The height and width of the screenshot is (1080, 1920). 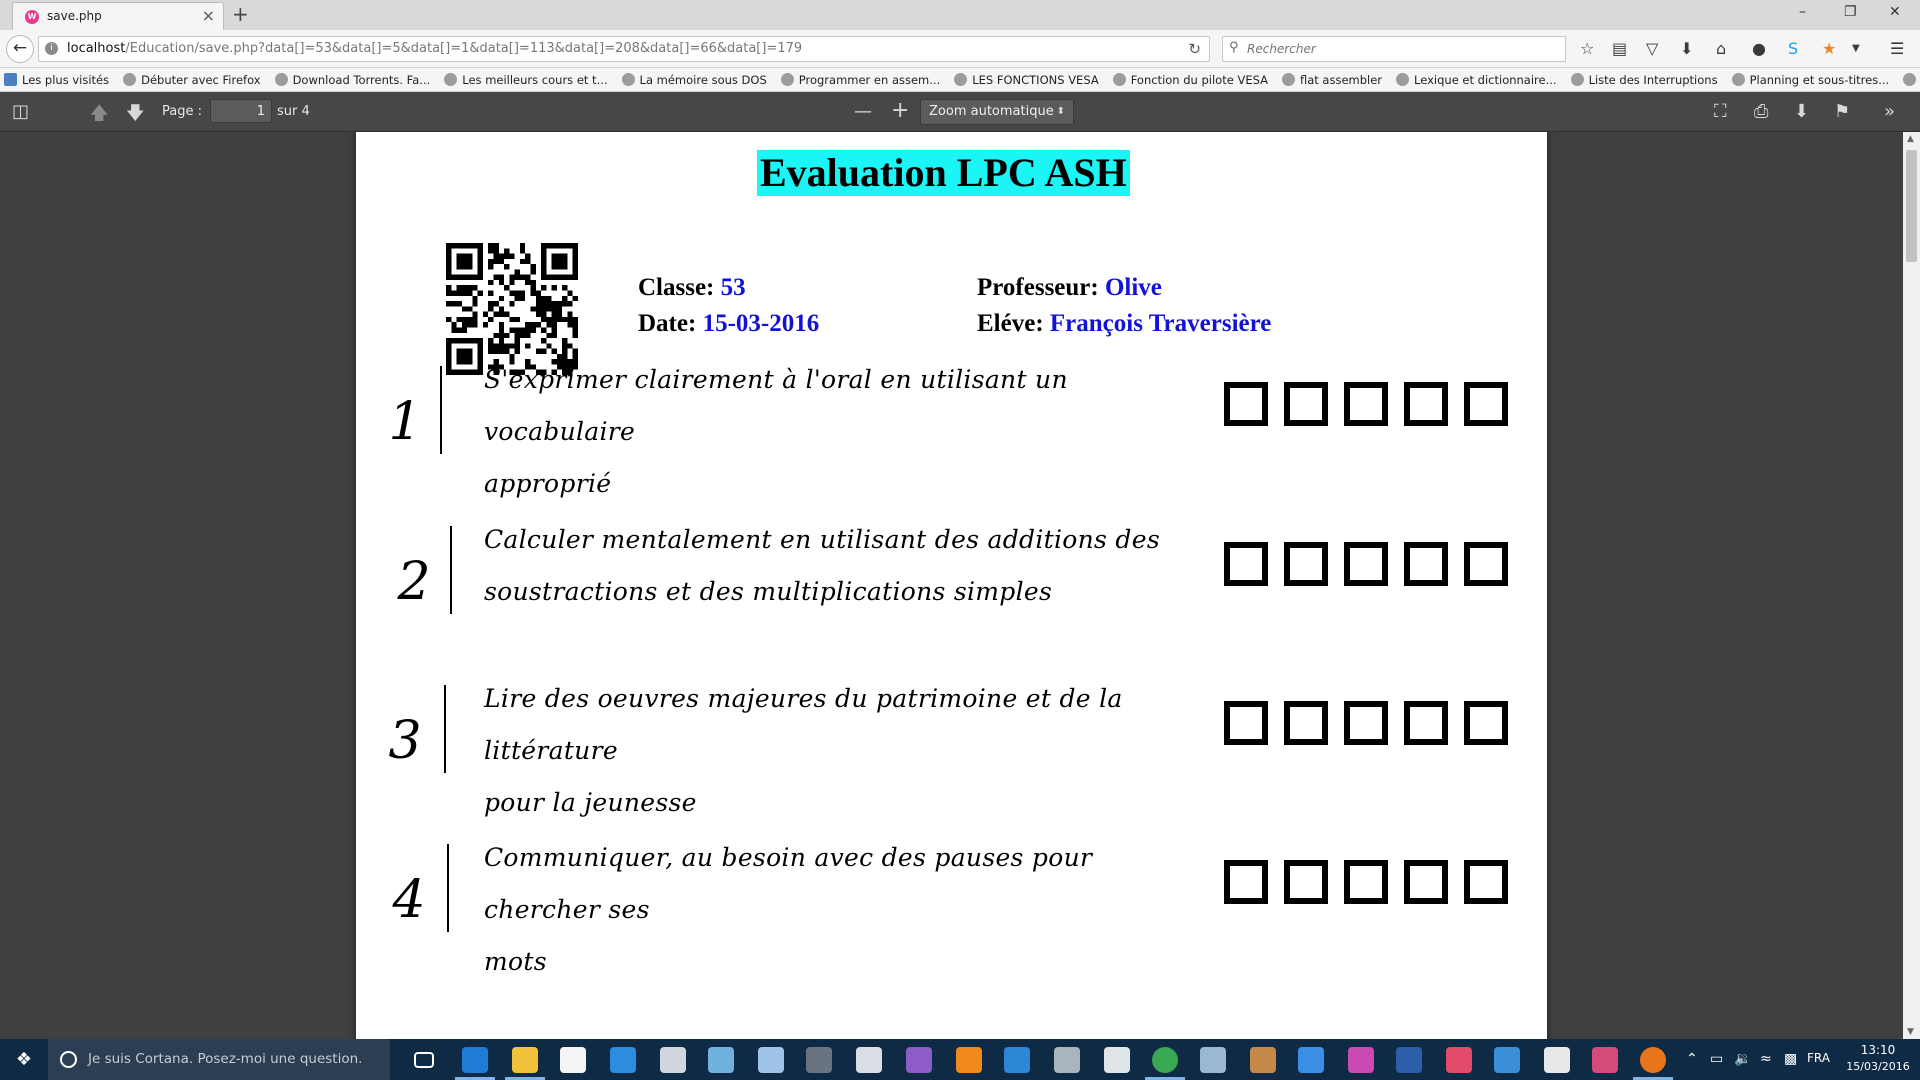 What do you see at coordinates (1397, 49) in the screenshot?
I see `search-input` at bounding box center [1397, 49].